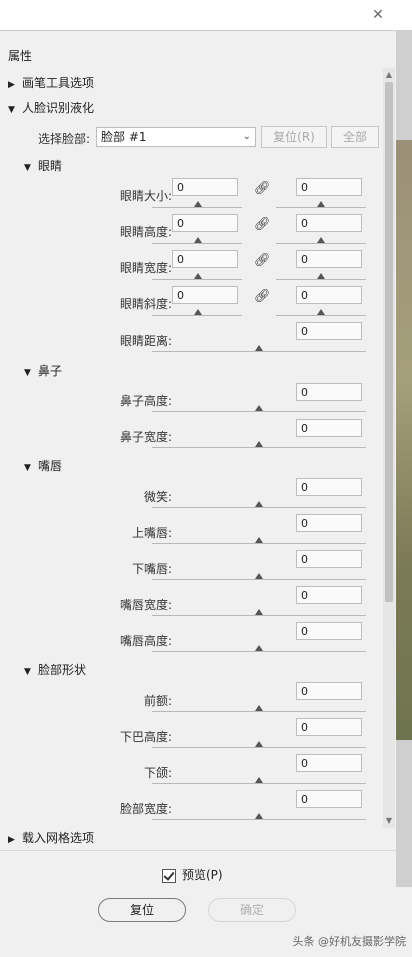 Image resolution: width=412 pixels, height=957 pixels. Describe the element at coordinates (329, 331) in the screenshot. I see `eye-distance-input: 0` at that location.